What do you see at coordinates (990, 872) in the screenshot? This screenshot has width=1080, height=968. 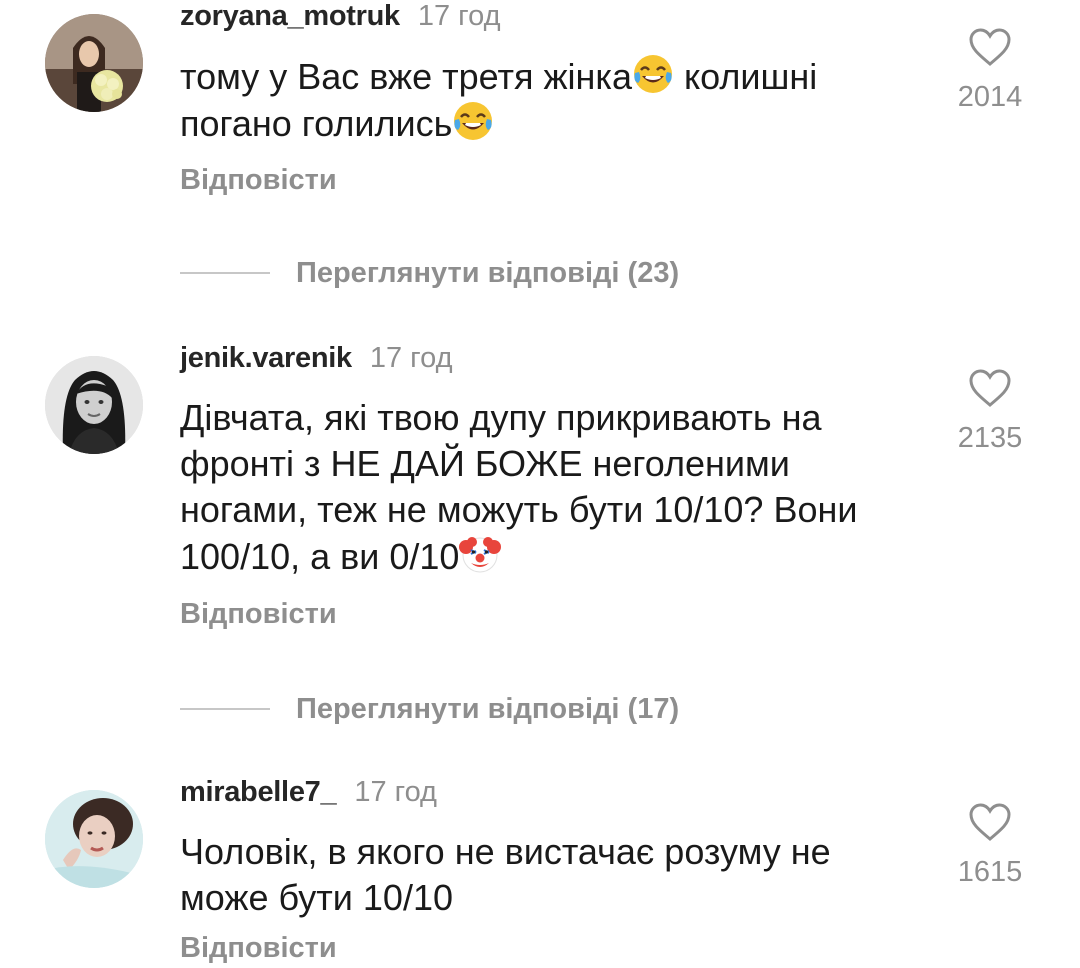 I see `like-count: 1615` at bounding box center [990, 872].